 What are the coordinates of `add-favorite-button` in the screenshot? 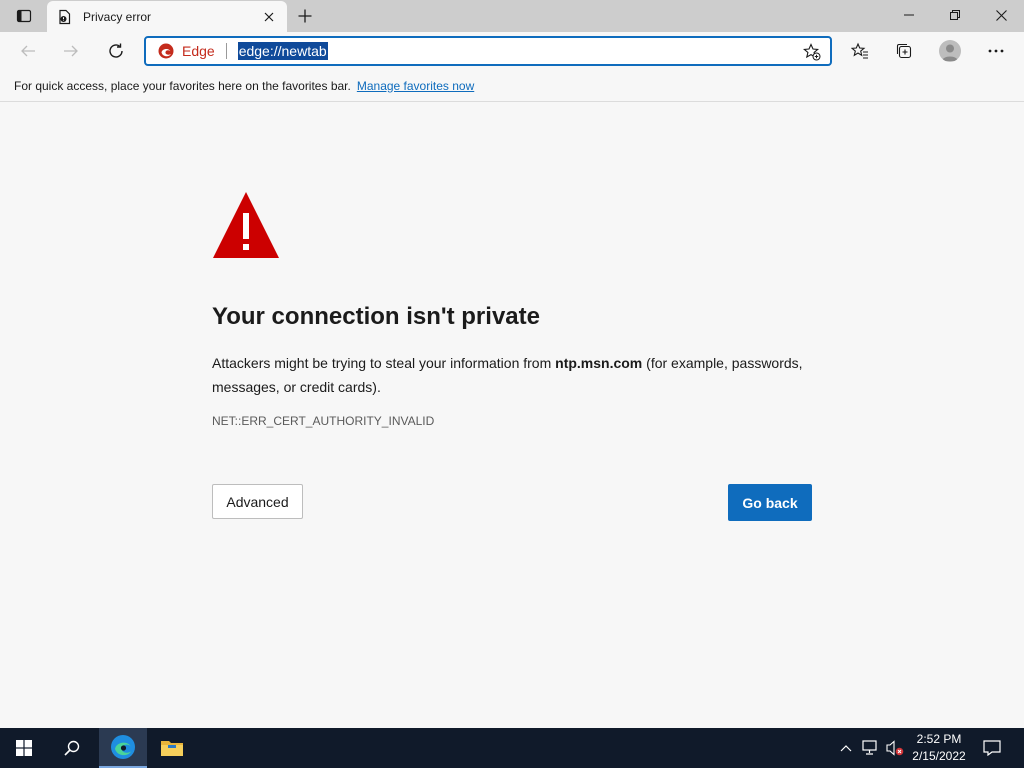 It's located at (812, 52).